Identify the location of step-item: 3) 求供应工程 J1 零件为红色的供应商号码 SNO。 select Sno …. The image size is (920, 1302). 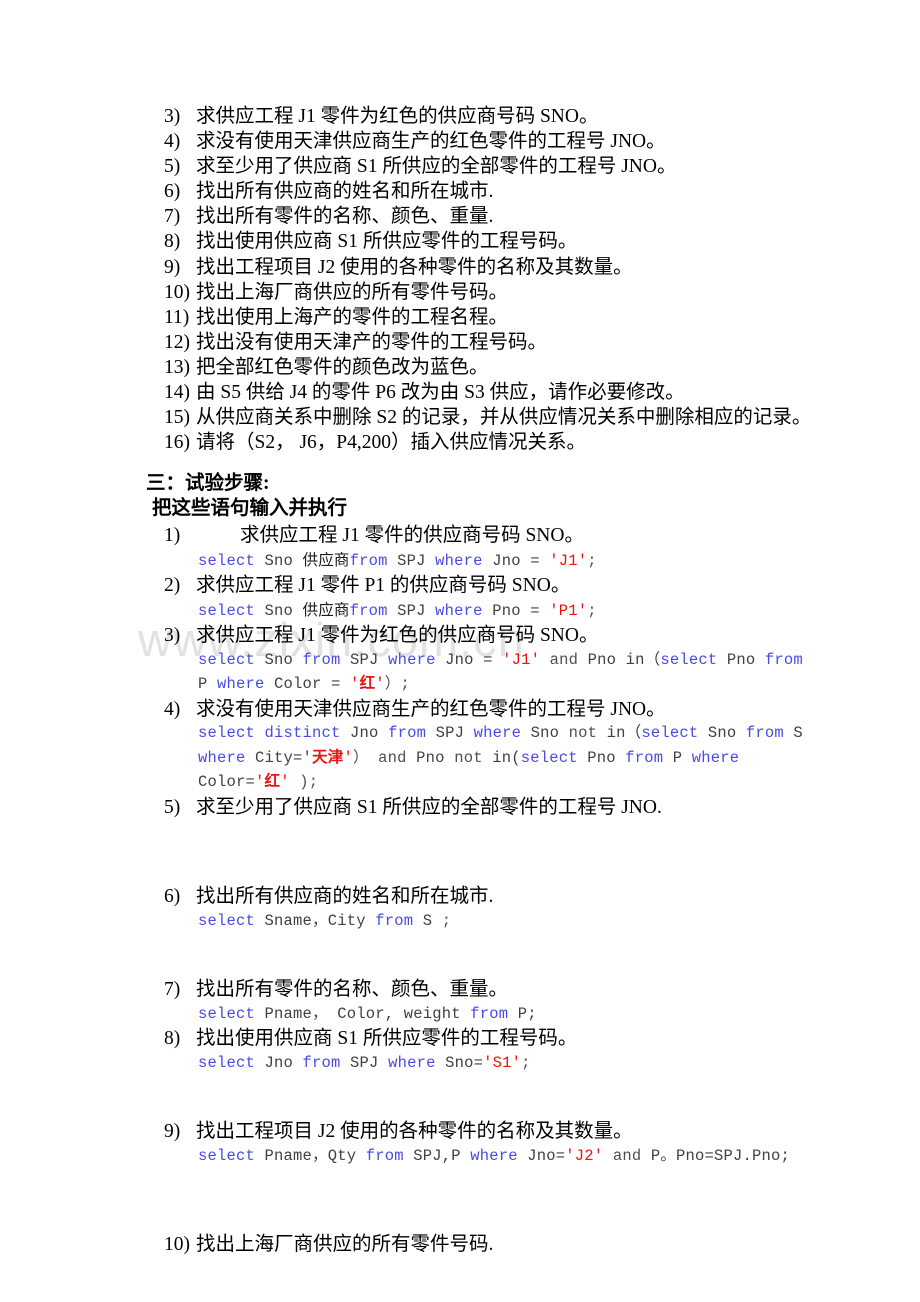
(494, 660).